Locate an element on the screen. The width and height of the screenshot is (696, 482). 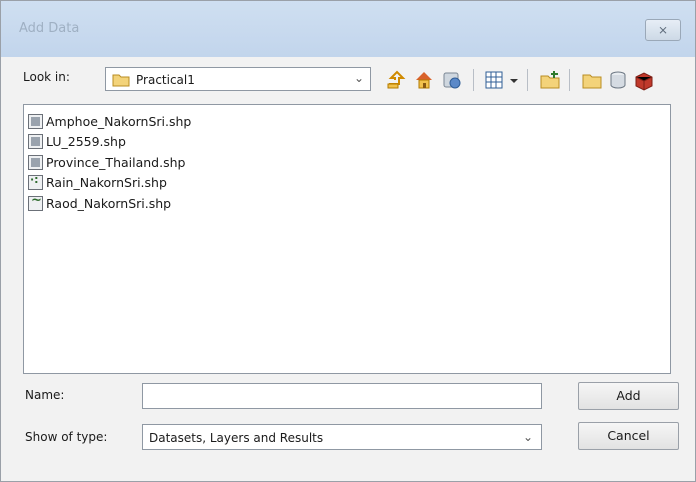
show-of-type-value: Datasets, Layers and Results is located at coordinates (236, 438).